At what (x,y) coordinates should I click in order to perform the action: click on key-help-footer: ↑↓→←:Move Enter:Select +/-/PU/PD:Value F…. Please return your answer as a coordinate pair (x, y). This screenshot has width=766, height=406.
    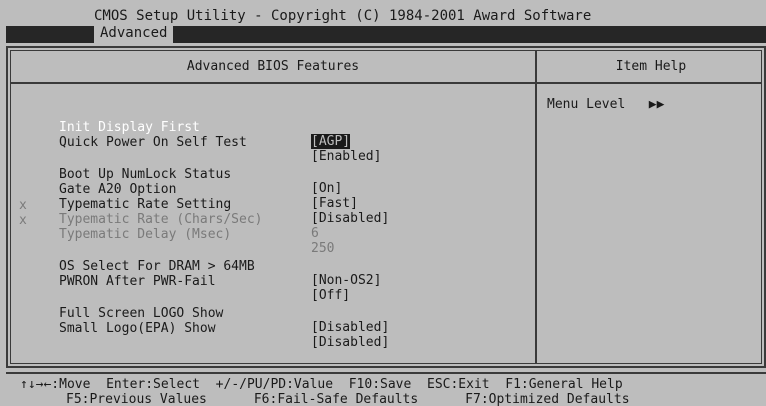
    Looking at the image, I should click on (386, 389).